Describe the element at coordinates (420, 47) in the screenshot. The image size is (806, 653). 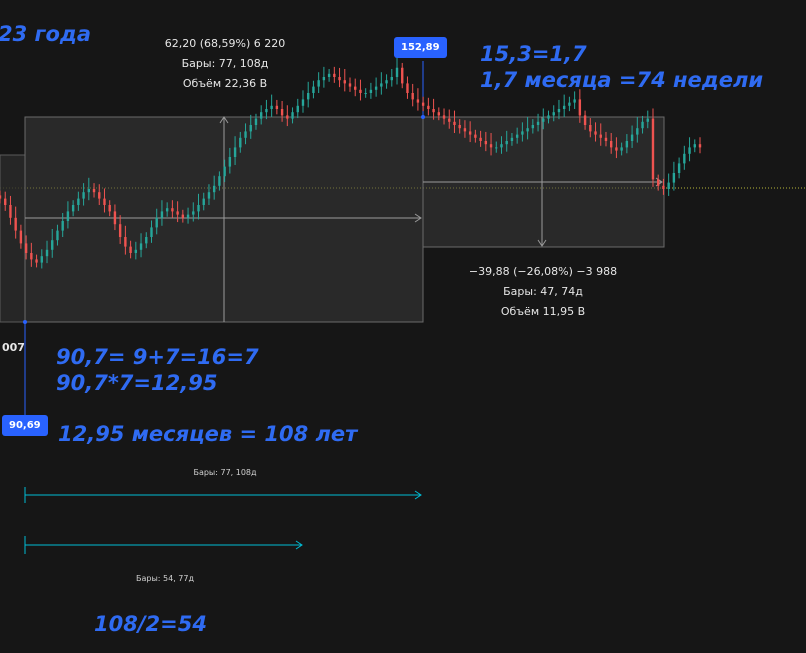
I see `price-tag-high: 152,89` at that location.